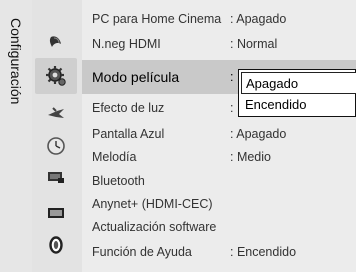 Image resolution: width=356 pixels, height=272 pixels. I want to click on menu-item-value: : Medio, so click(250, 157).